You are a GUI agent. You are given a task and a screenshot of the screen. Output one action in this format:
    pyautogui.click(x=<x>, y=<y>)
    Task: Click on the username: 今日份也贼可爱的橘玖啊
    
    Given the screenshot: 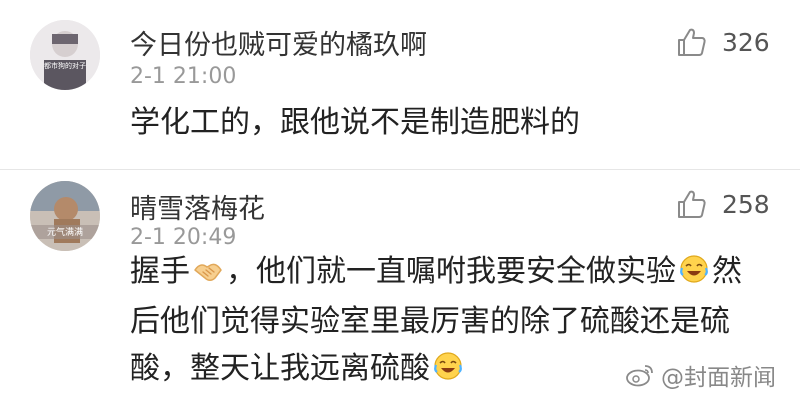 What is the action you would take?
    pyautogui.click(x=278, y=42)
    